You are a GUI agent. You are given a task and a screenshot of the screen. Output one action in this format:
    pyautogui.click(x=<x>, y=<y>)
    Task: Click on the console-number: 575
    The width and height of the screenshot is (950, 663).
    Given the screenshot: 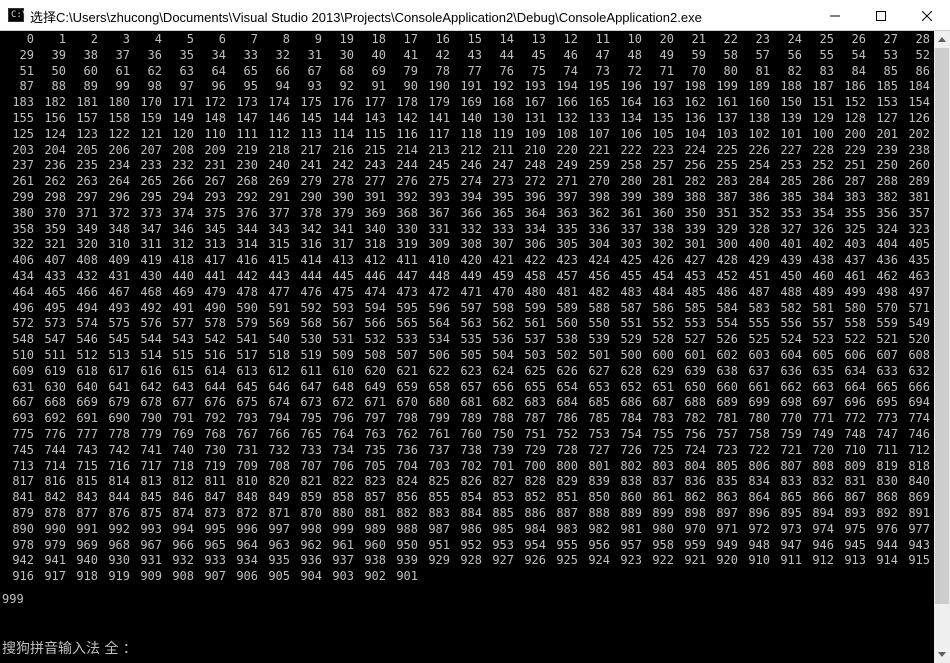 What is the action you would take?
    pyautogui.click(x=119, y=323)
    